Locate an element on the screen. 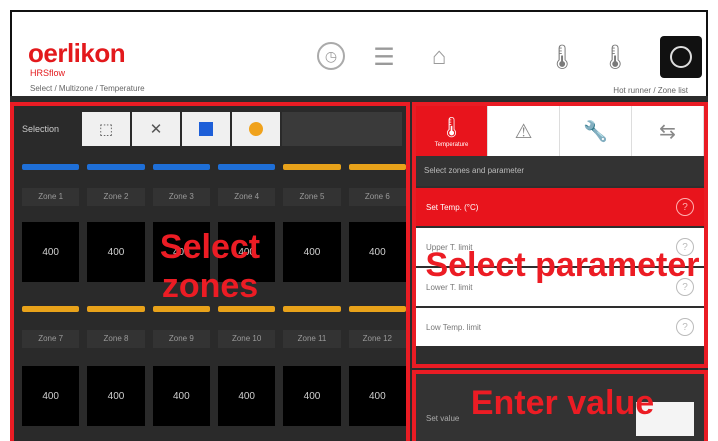 The width and height of the screenshot is (718, 441). zone-name: Zone 10 is located at coordinates (246, 339).